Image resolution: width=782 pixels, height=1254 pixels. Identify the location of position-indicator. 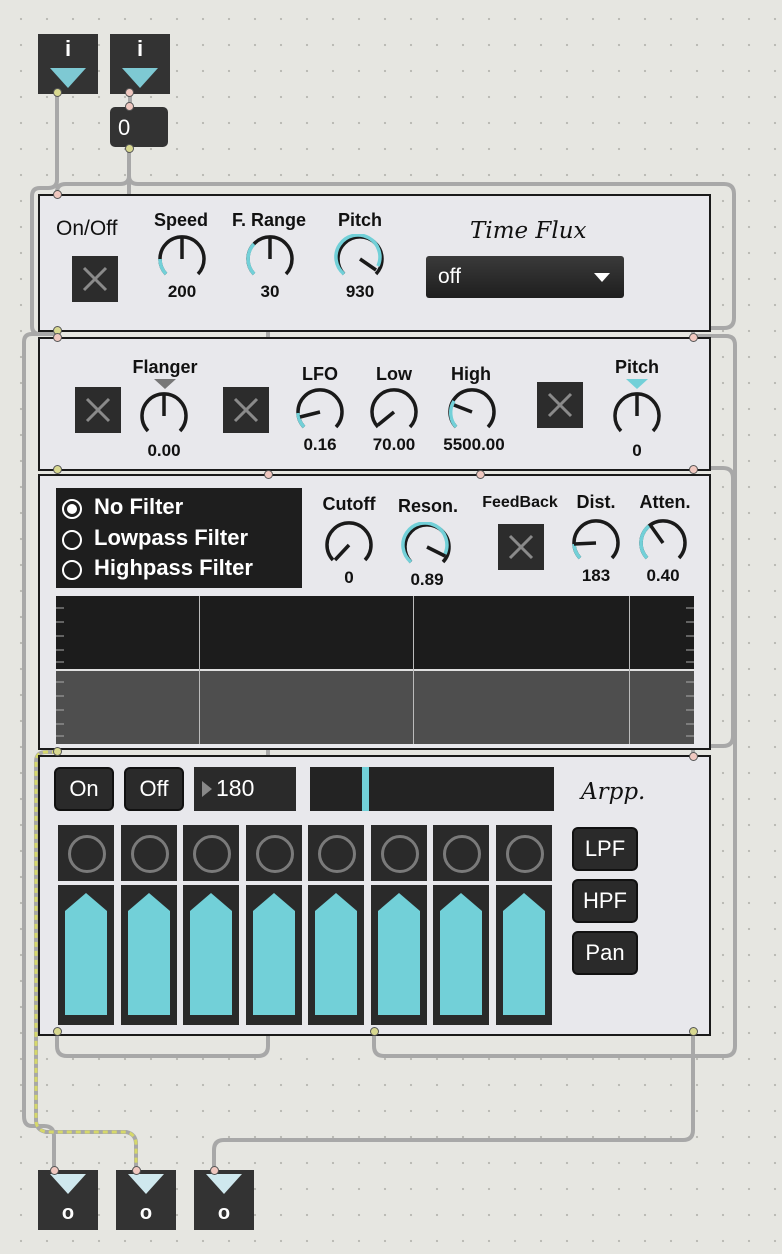
(365, 789).